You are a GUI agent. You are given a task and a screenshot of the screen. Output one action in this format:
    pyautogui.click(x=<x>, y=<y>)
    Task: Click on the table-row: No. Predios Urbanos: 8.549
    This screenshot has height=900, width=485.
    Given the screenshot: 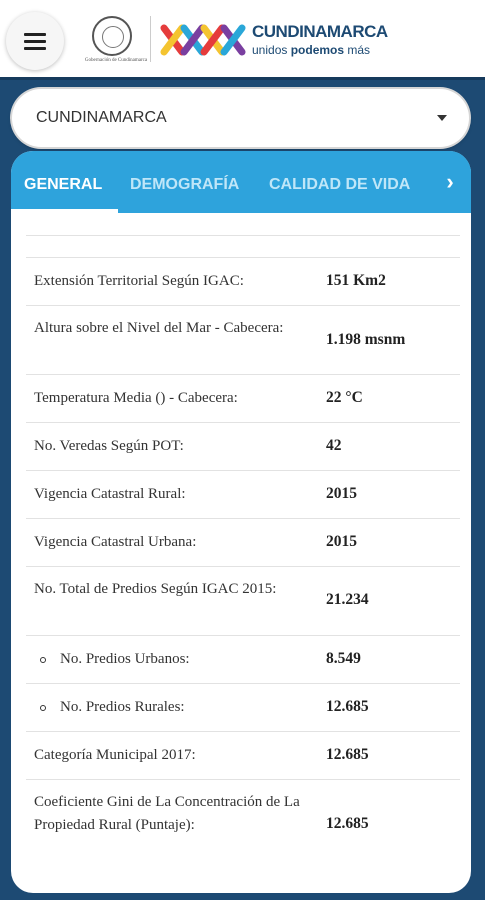 What is the action you would take?
    pyautogui.click(x=243, y=659)
    